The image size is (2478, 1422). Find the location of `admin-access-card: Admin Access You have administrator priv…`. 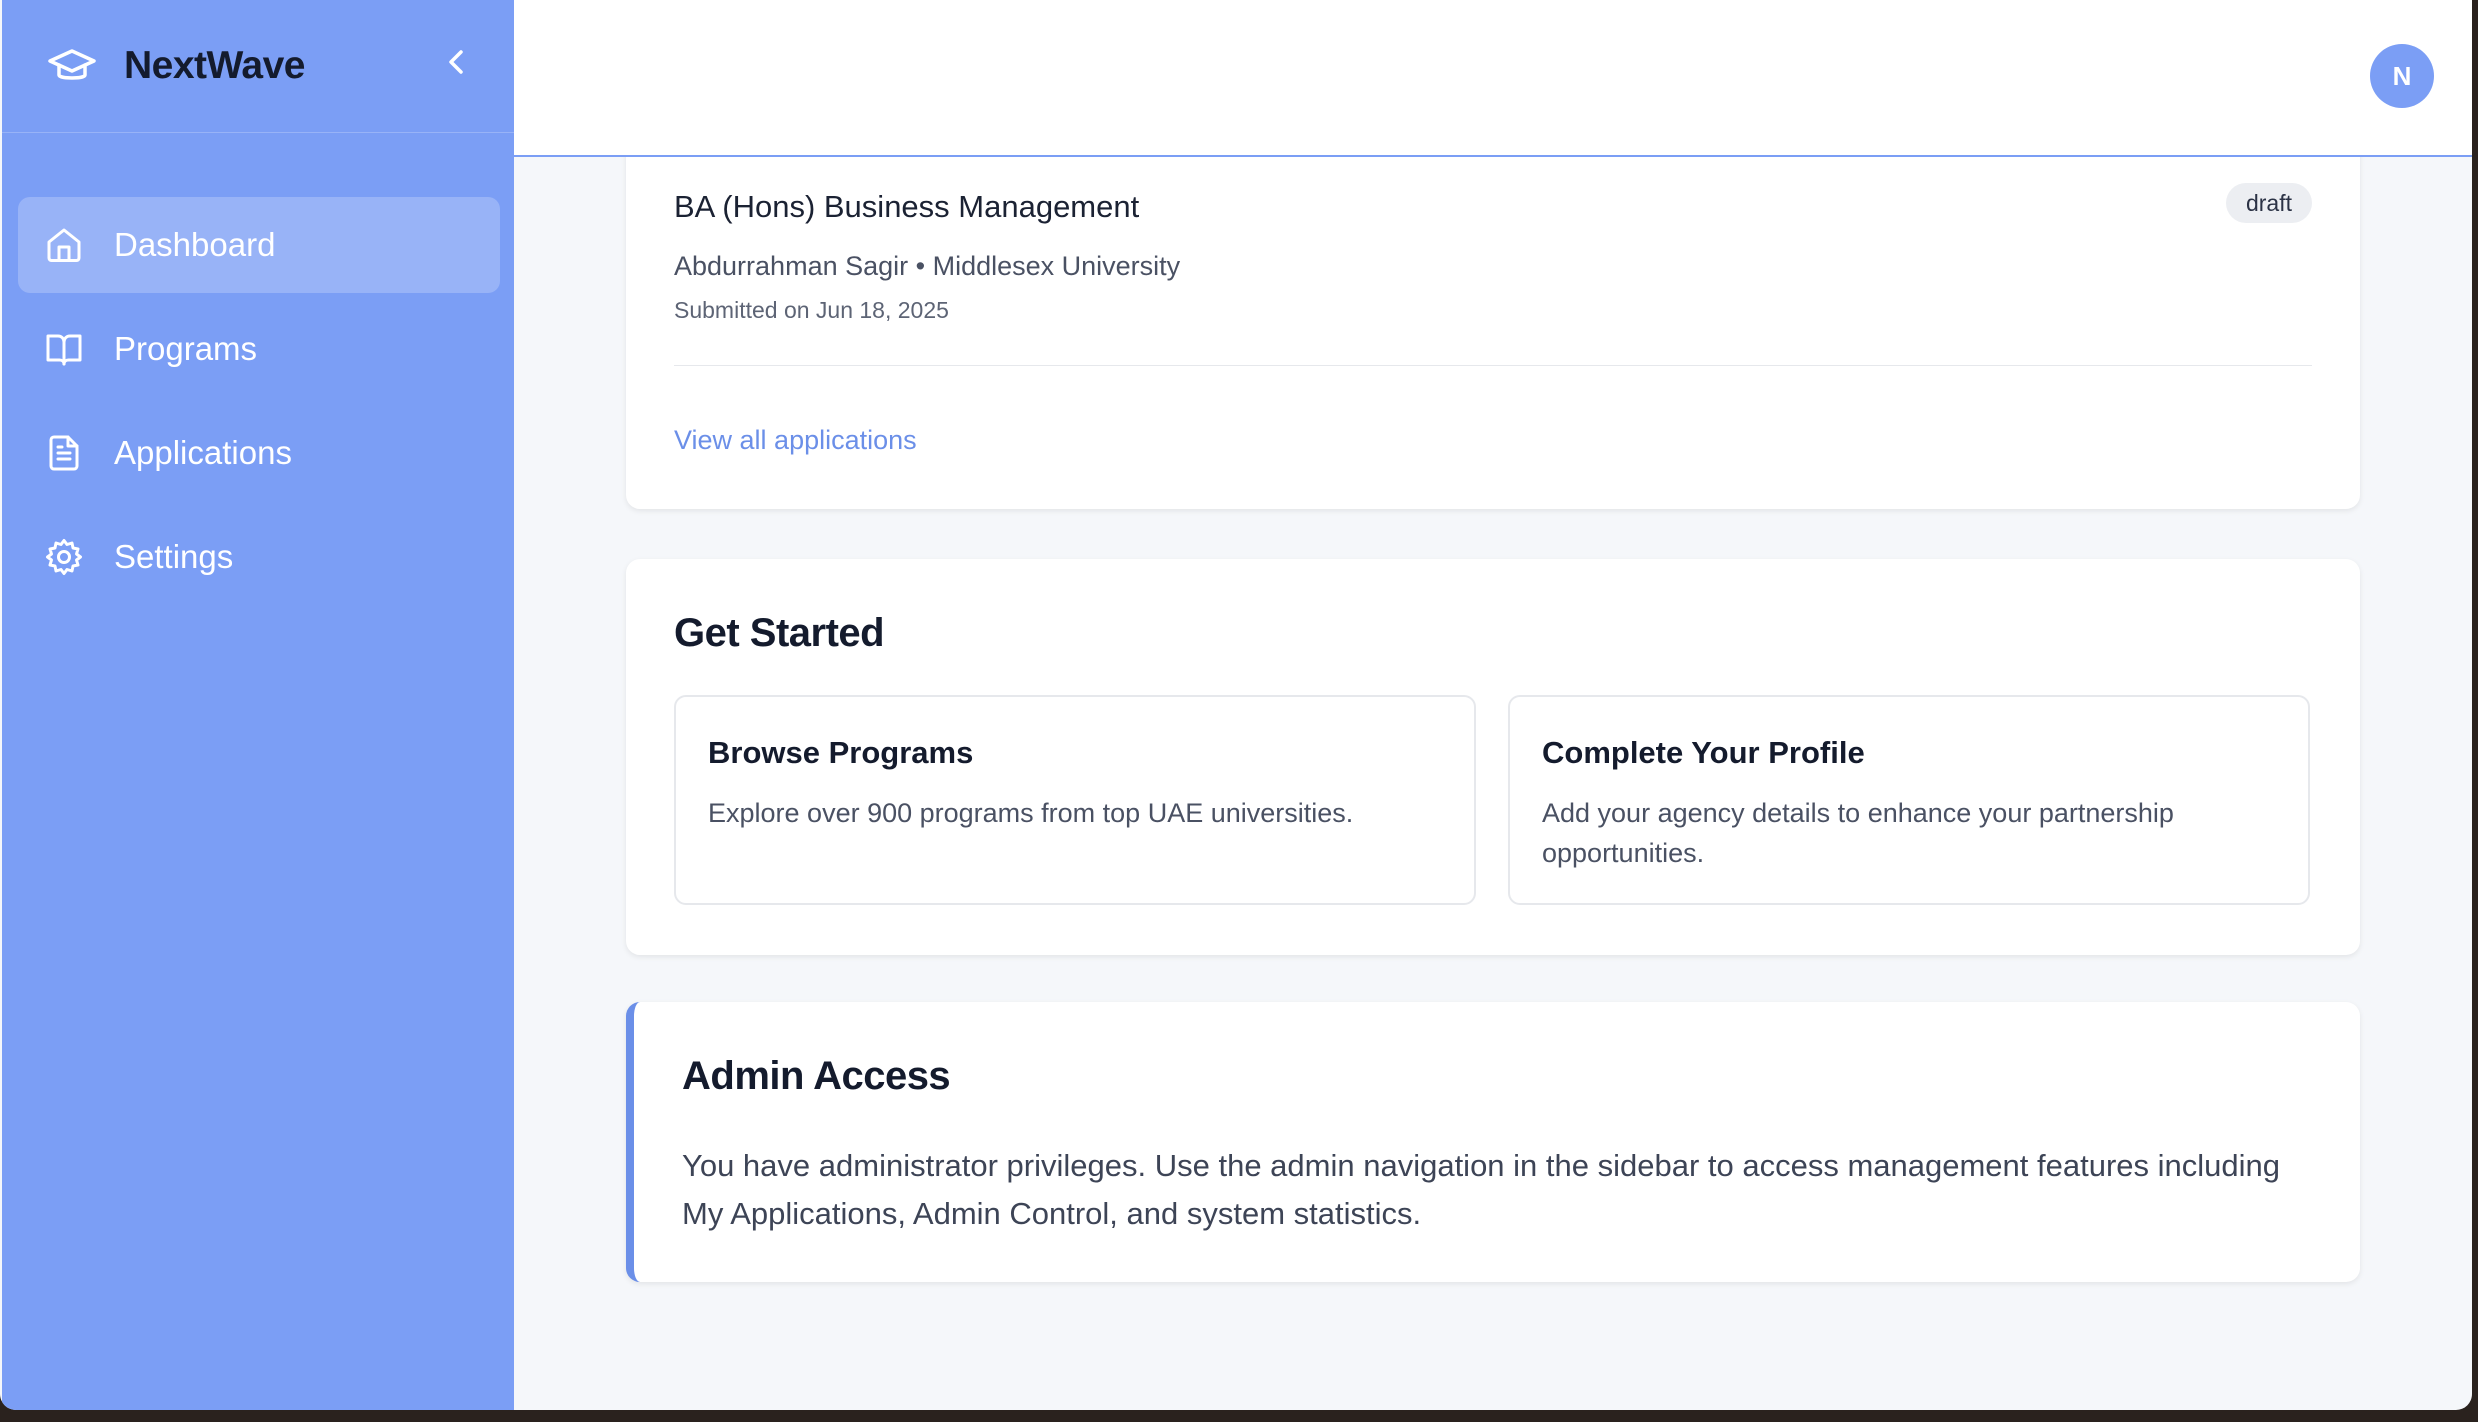

admin-access-card: Admin Access You have administrator priv… is located at coordinates (1493, 1142).